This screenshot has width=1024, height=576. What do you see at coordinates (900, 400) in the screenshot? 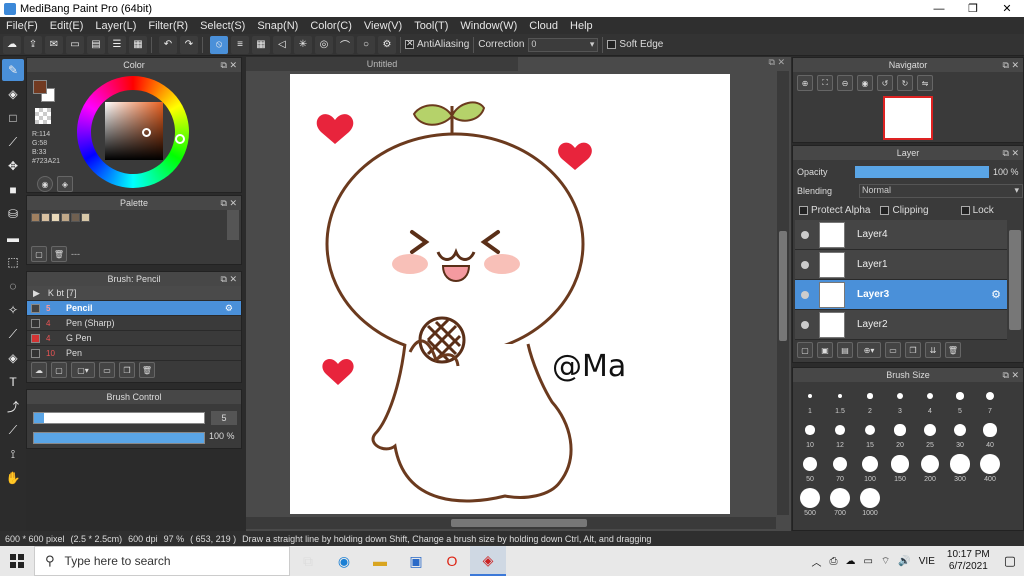
I see `brush-size-option: 3` at bounding box center [900, 400].